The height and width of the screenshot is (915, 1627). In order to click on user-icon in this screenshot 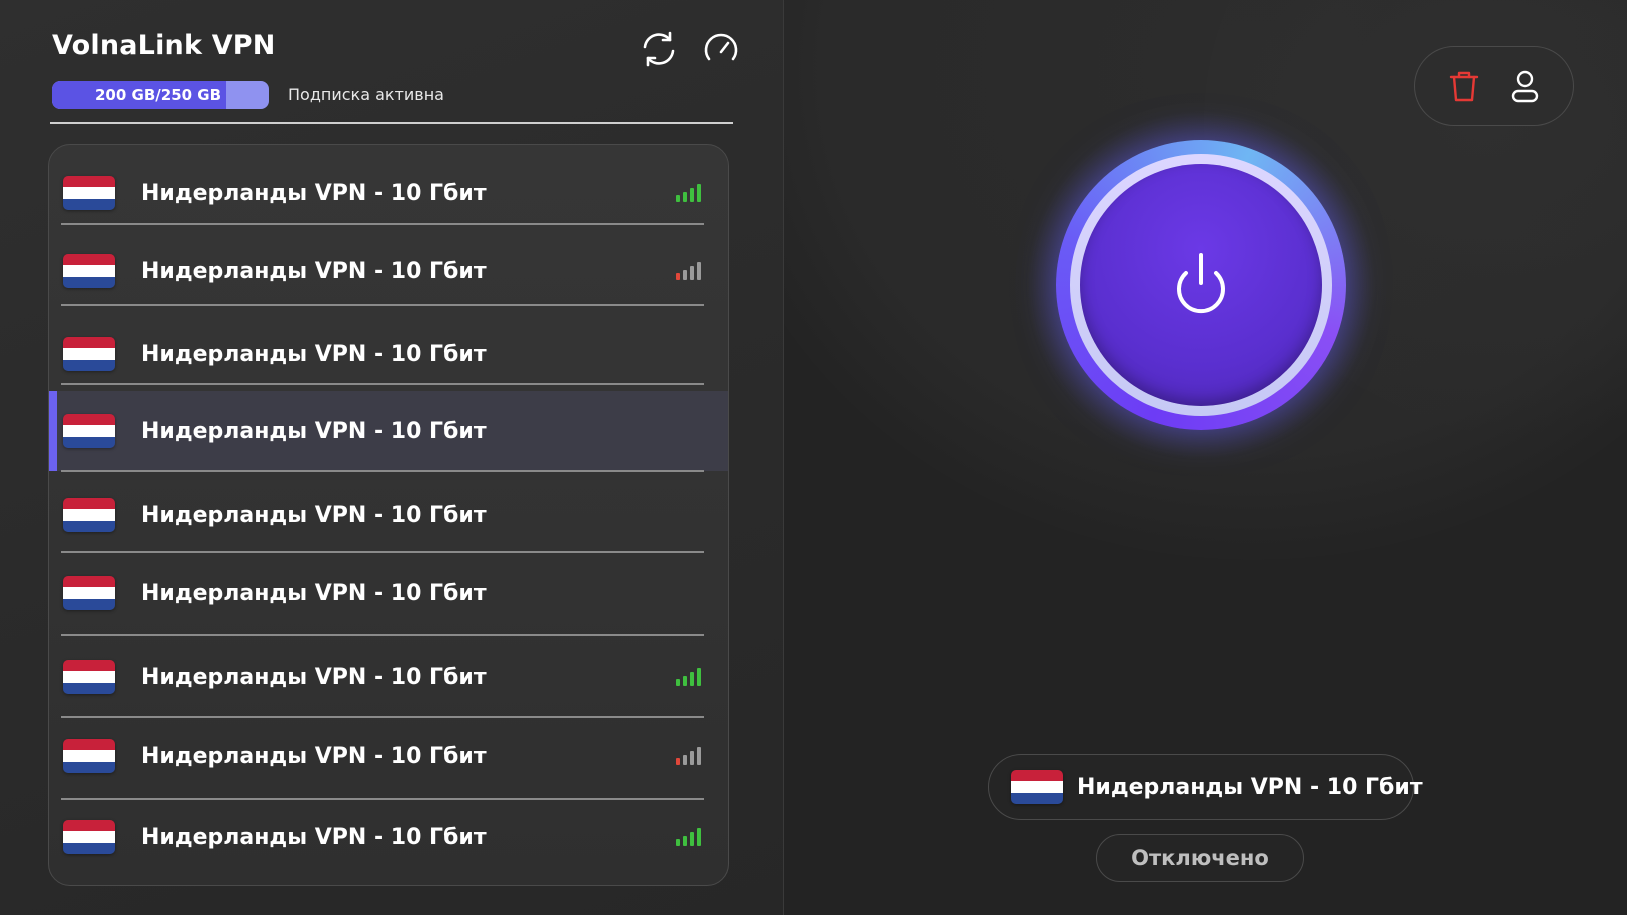, I will do `click(1524, 86)`.